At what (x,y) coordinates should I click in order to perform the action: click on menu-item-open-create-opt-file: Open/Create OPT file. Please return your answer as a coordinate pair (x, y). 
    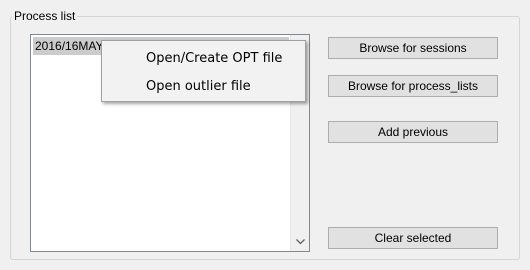
    Looking at the image, I should click on (214, 58).